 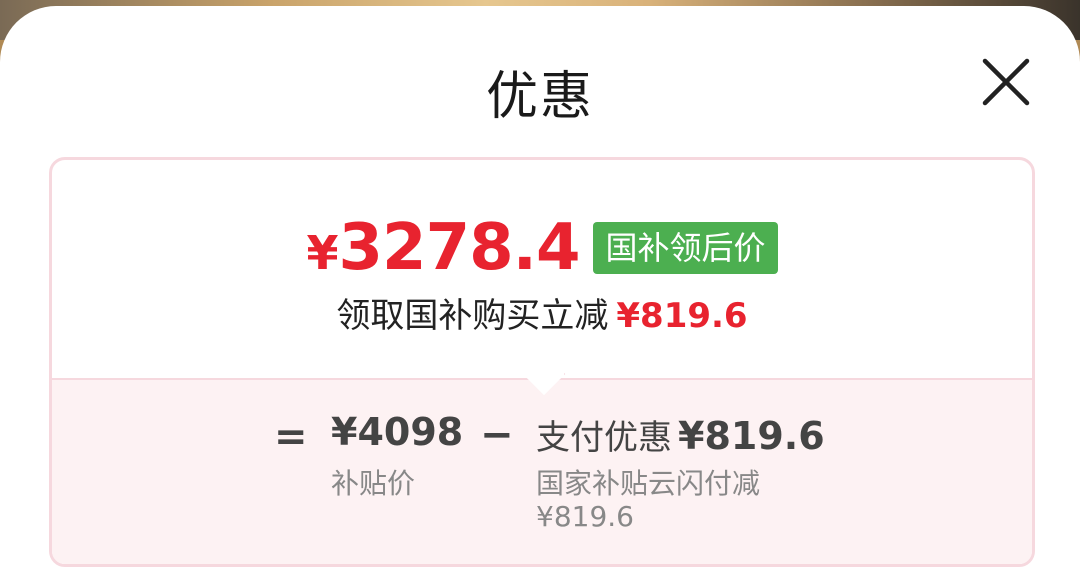 I want to click on payment-amount: ¥819.6, so click(x=751, y=436).